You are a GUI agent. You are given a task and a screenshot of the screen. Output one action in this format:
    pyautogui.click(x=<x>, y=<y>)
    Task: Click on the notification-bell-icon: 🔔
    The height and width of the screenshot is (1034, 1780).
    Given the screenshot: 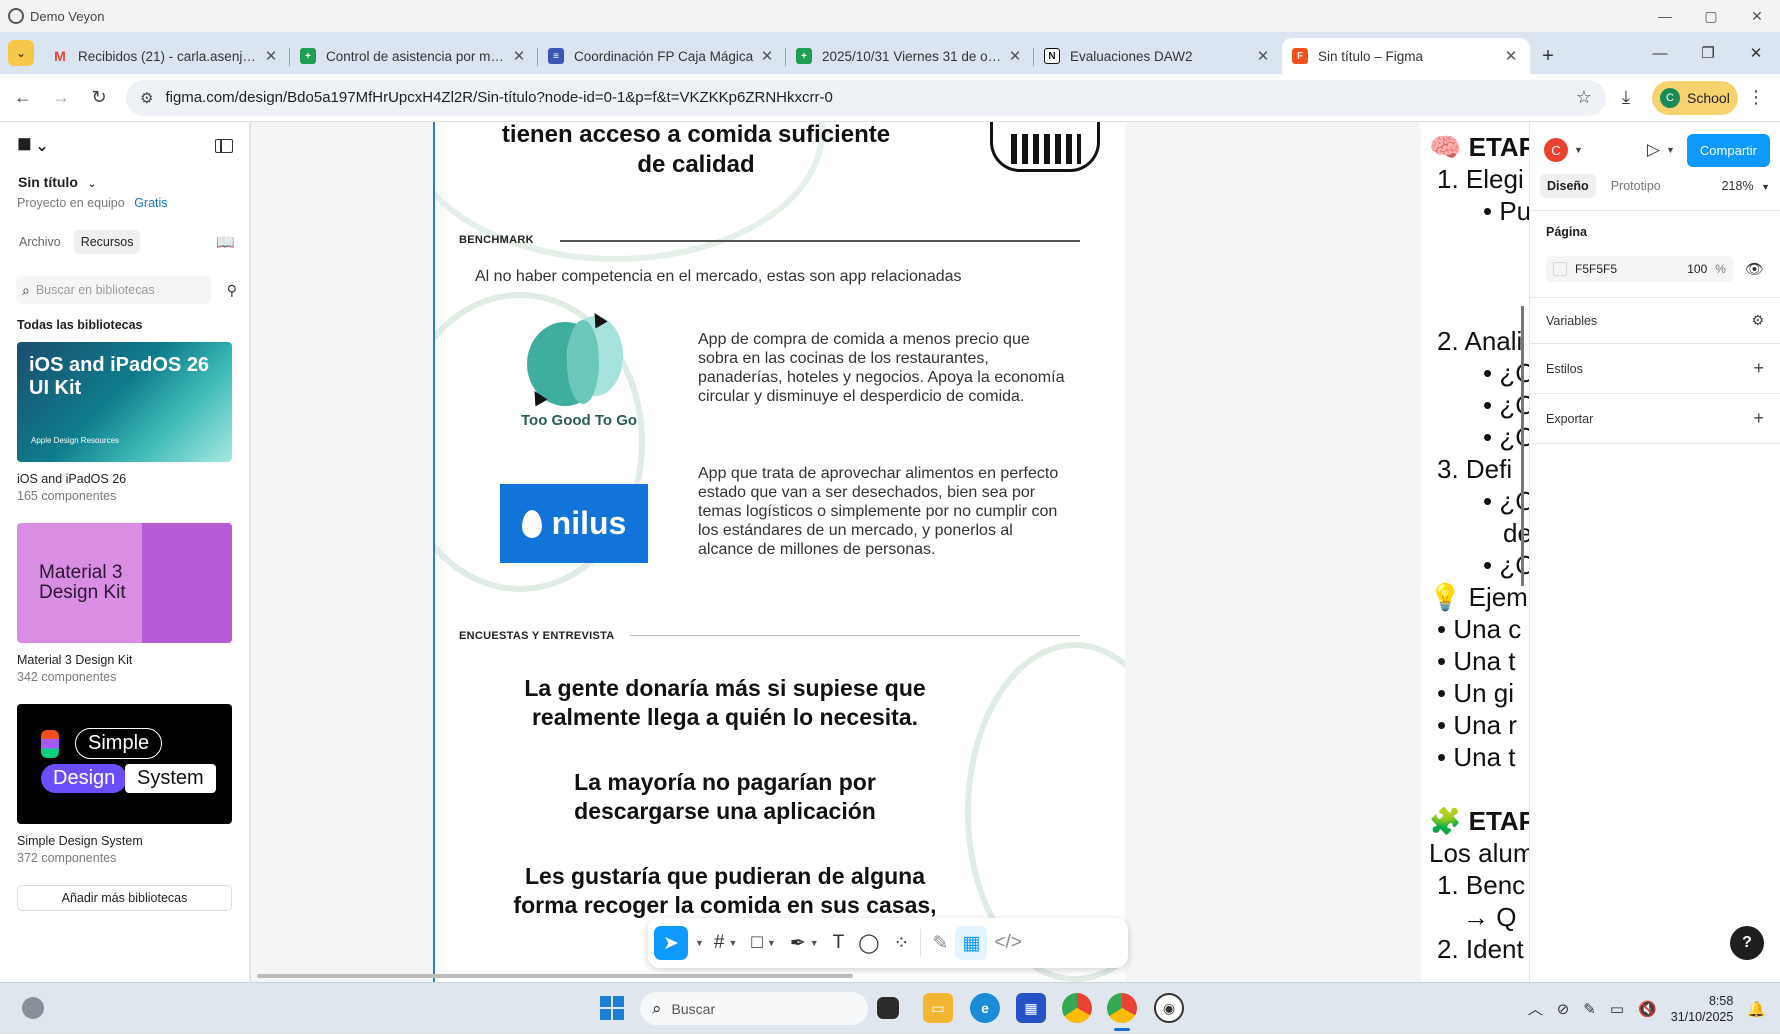 What is the action you would take?
    pyautogui.click(x=1756, y=1009)
    